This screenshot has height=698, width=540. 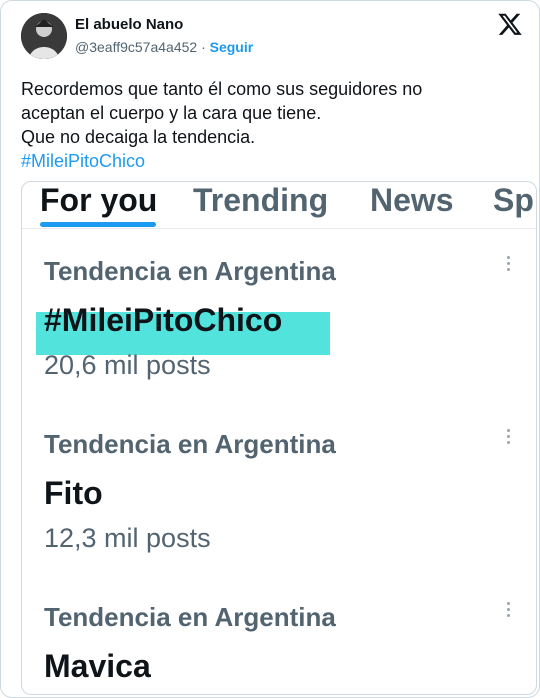 What do you see at coordinates (513, 200) in the screenshot?
I see `tab-sports: Sp` at bounding box center [513, 200].